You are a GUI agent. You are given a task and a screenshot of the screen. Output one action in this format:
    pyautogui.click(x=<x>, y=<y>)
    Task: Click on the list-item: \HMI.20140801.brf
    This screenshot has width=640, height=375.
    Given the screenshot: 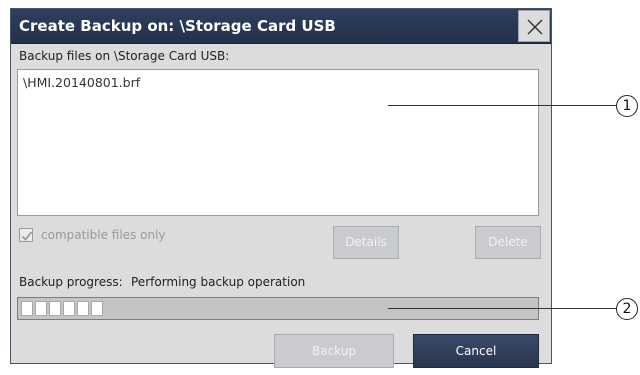 What is the action you would take?
    pyautogui.click(x=81, y=82)
    